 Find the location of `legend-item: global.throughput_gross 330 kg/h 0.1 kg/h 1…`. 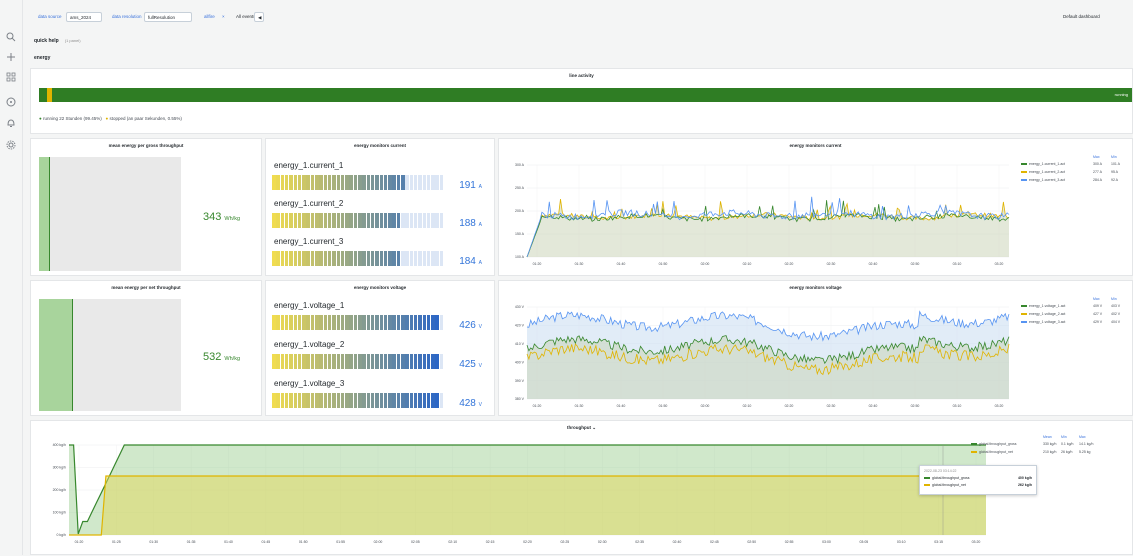

legend-item: global.throughput_gross 330 kg/h 0.1 kg/h 1… is located at coordinates (1051, 445).